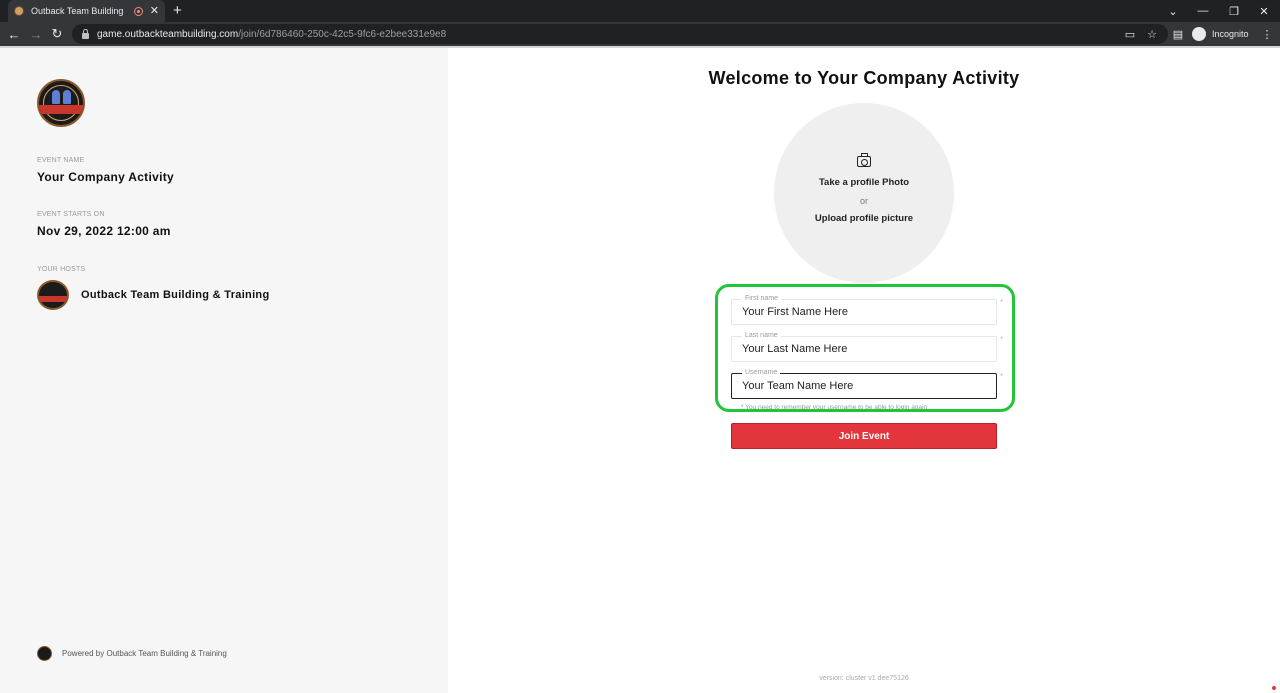 This screenshot has width=1280, height=693. I want to click on status-dot, so click(1274, 688).